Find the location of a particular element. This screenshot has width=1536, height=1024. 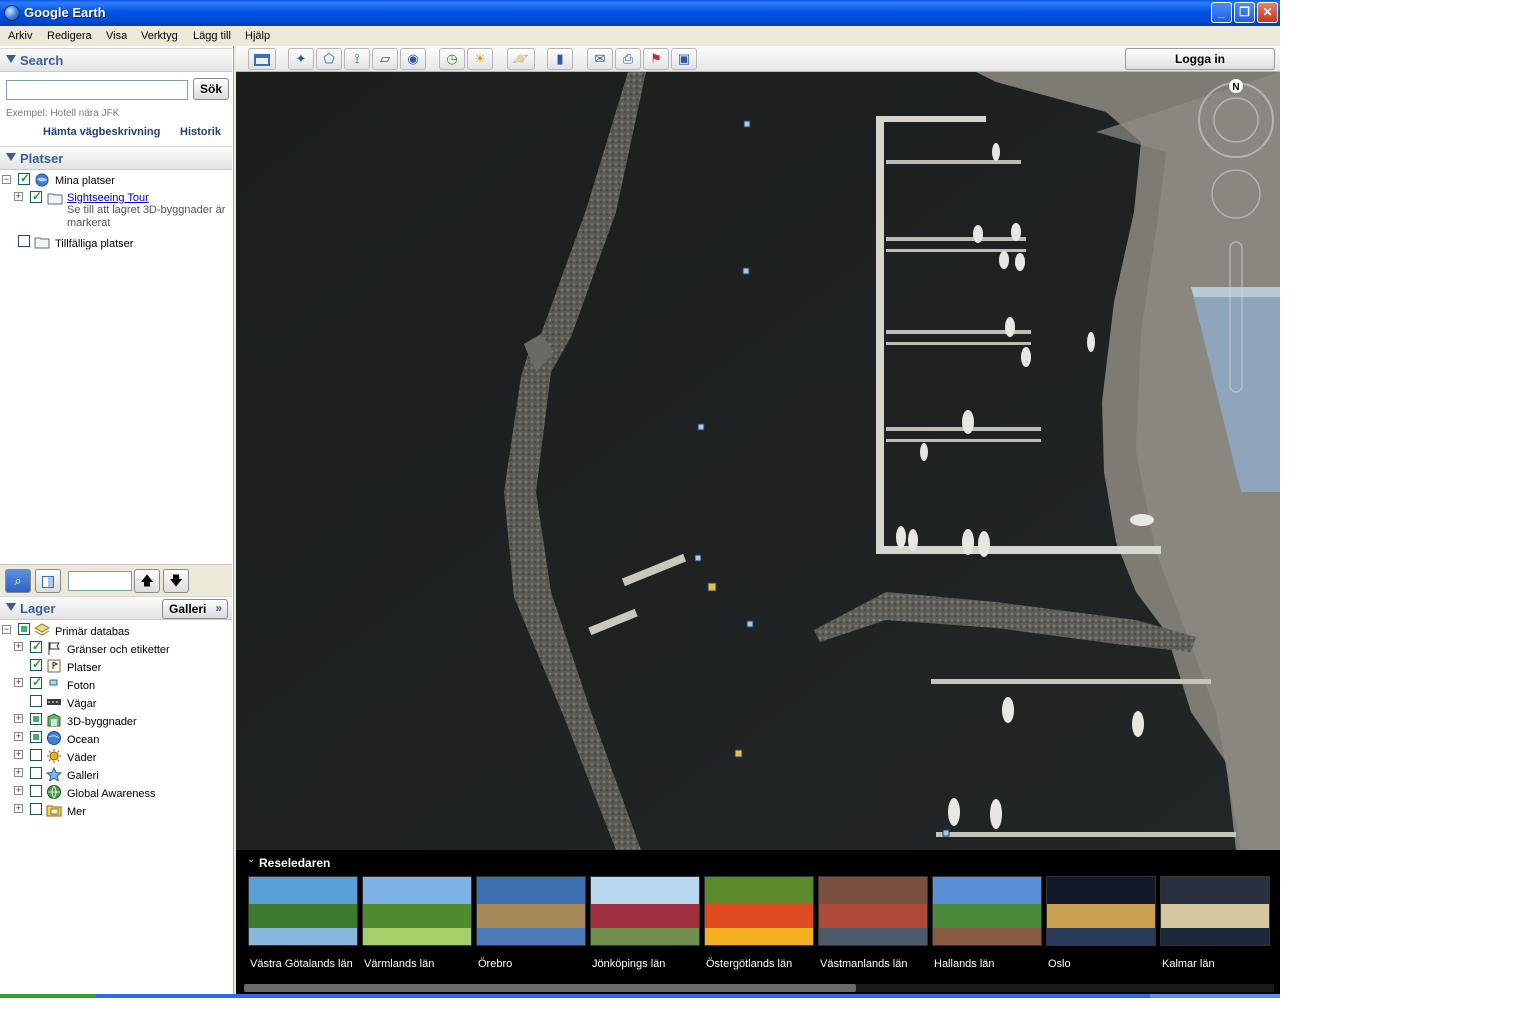

restore-button: ❐ is located at coordinates (1244, 12).